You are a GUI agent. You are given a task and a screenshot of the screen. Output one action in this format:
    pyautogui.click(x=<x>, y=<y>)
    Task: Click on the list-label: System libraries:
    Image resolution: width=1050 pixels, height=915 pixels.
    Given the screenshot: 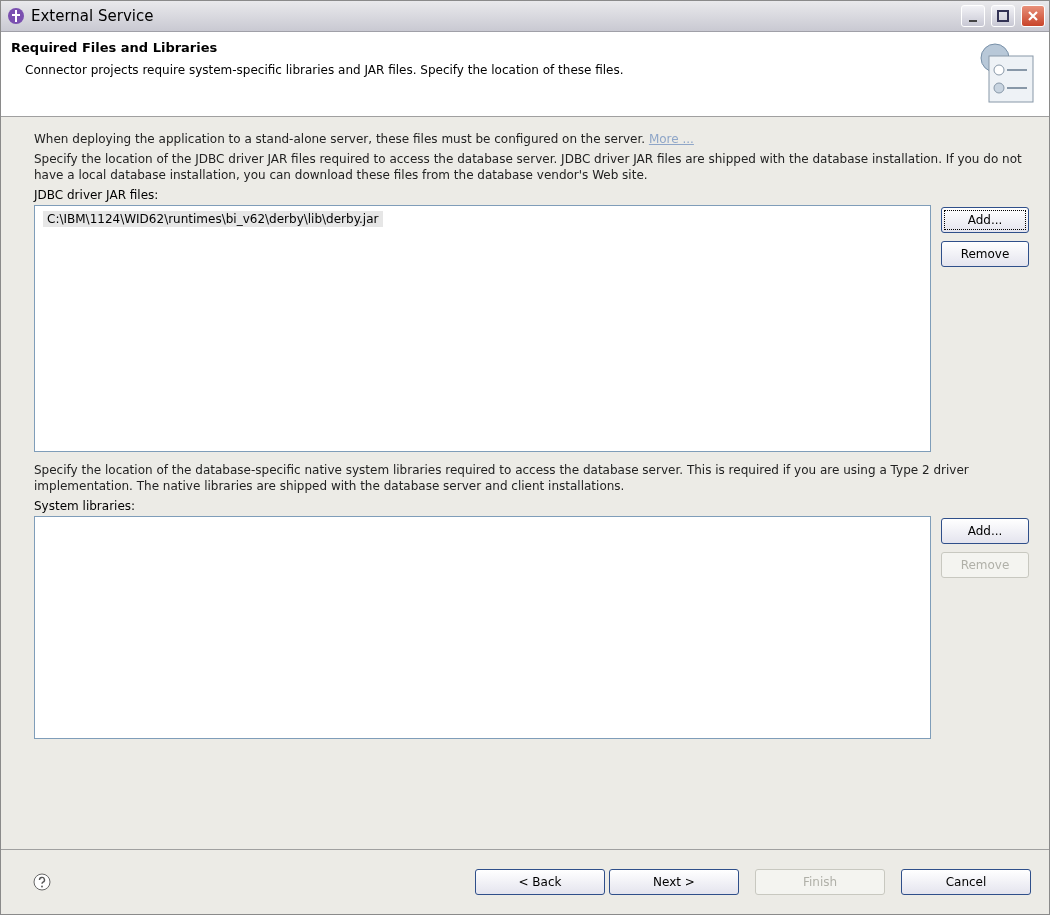 What is the action you would take?
    pyautogui.click(x=85, y=506)
    